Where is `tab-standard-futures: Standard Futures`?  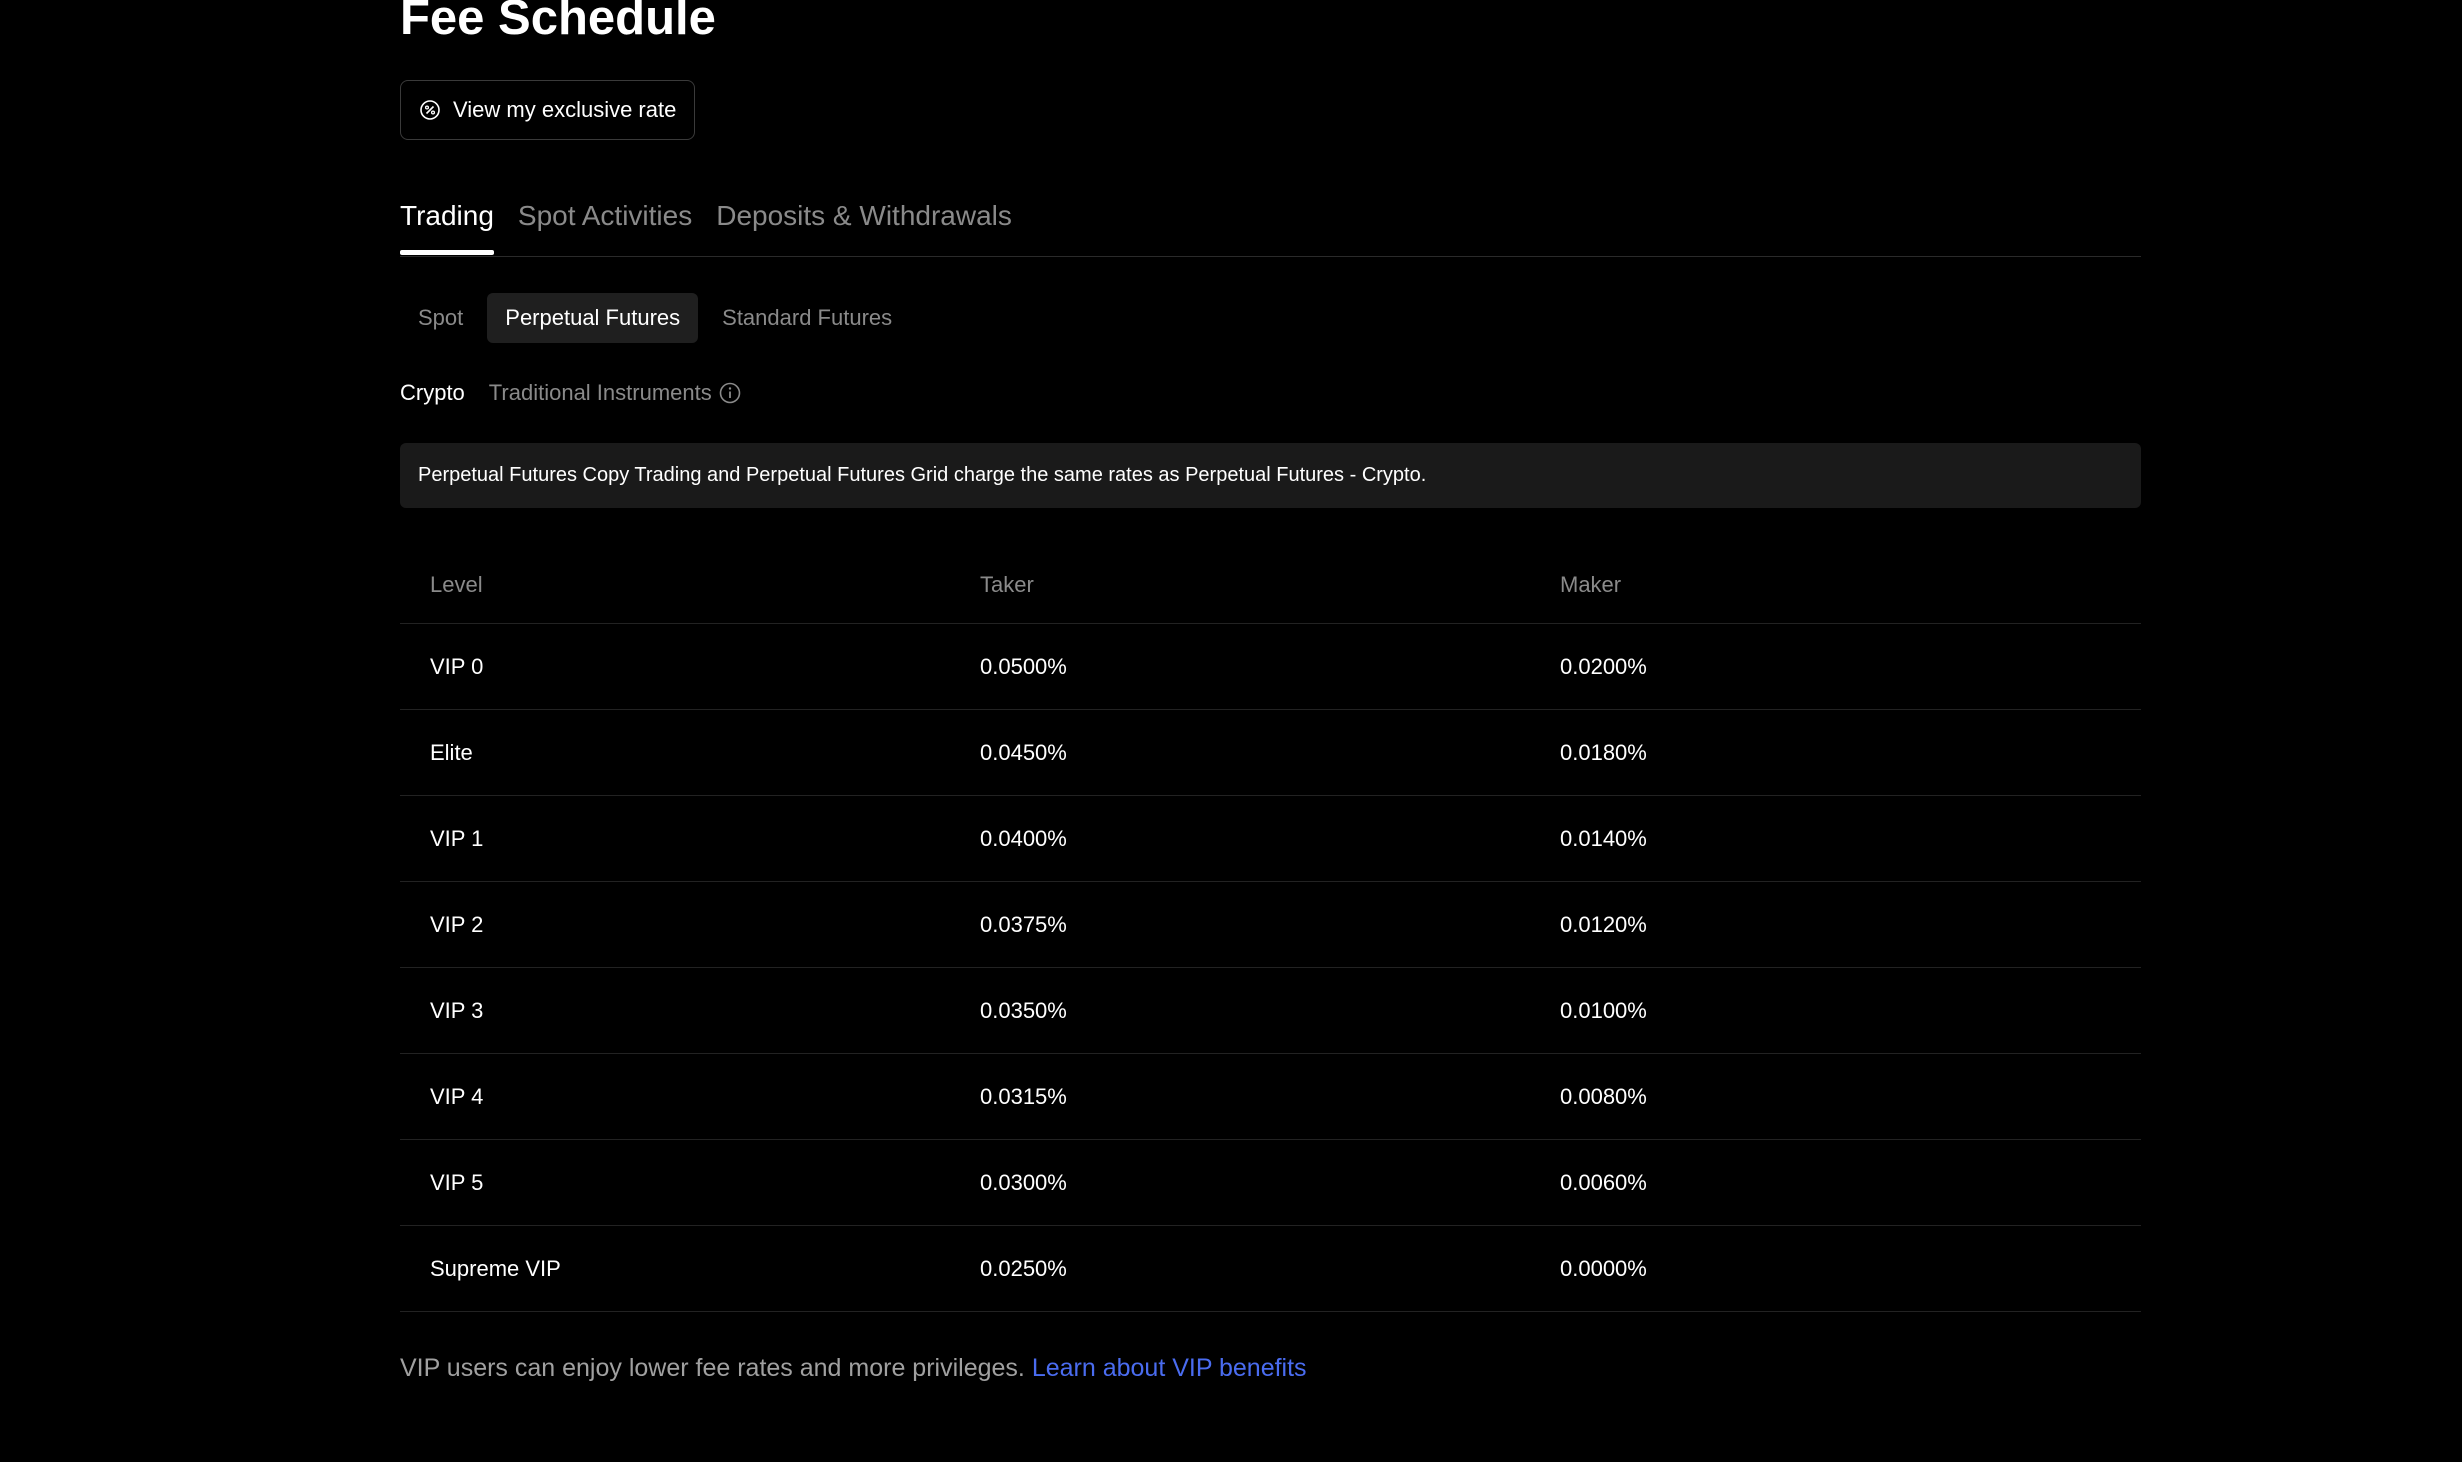 tab-standard-futures: Standard Futures is located at coordinates (807, 318).